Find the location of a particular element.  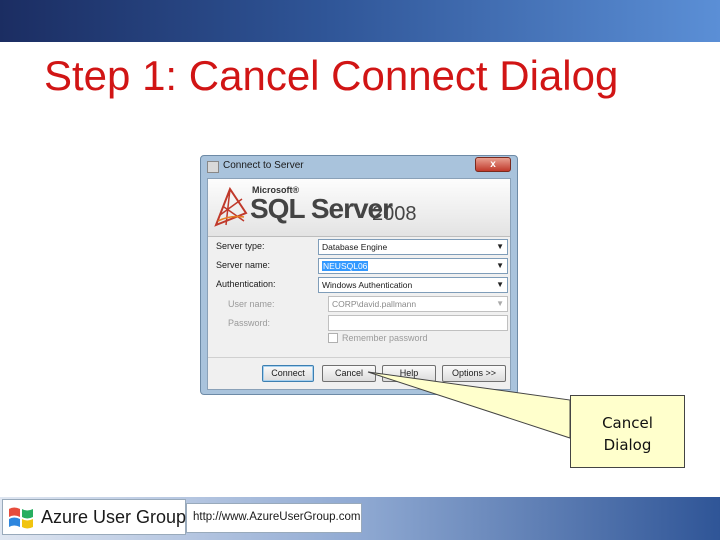

cancel-dialog-callout: Cancel Dialog is located at coordinates (627, 431).